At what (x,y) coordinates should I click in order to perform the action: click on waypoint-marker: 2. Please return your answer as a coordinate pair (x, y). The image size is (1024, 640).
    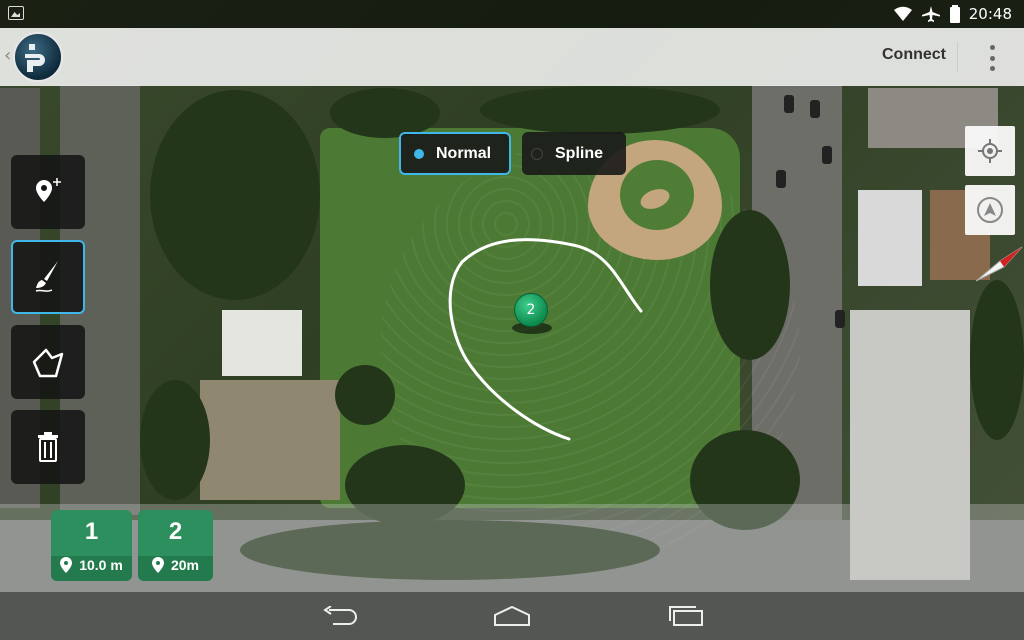
    Looking at the image, I should click on (531, 310).